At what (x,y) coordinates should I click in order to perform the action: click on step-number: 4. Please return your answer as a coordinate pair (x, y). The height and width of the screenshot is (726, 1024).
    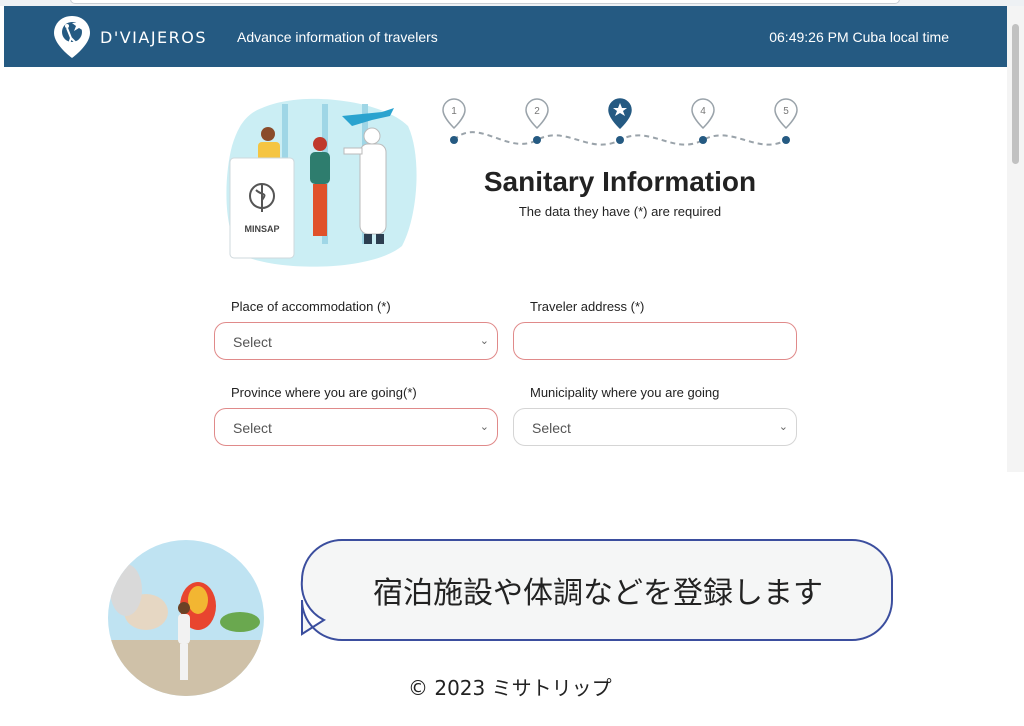
    Looking at the image, I should click on (703, 111).